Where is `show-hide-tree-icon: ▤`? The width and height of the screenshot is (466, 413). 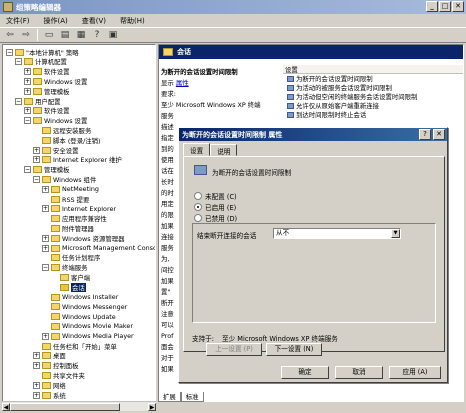 show-hide-tree-icon: ▤ is located at coordinates (65, 35).